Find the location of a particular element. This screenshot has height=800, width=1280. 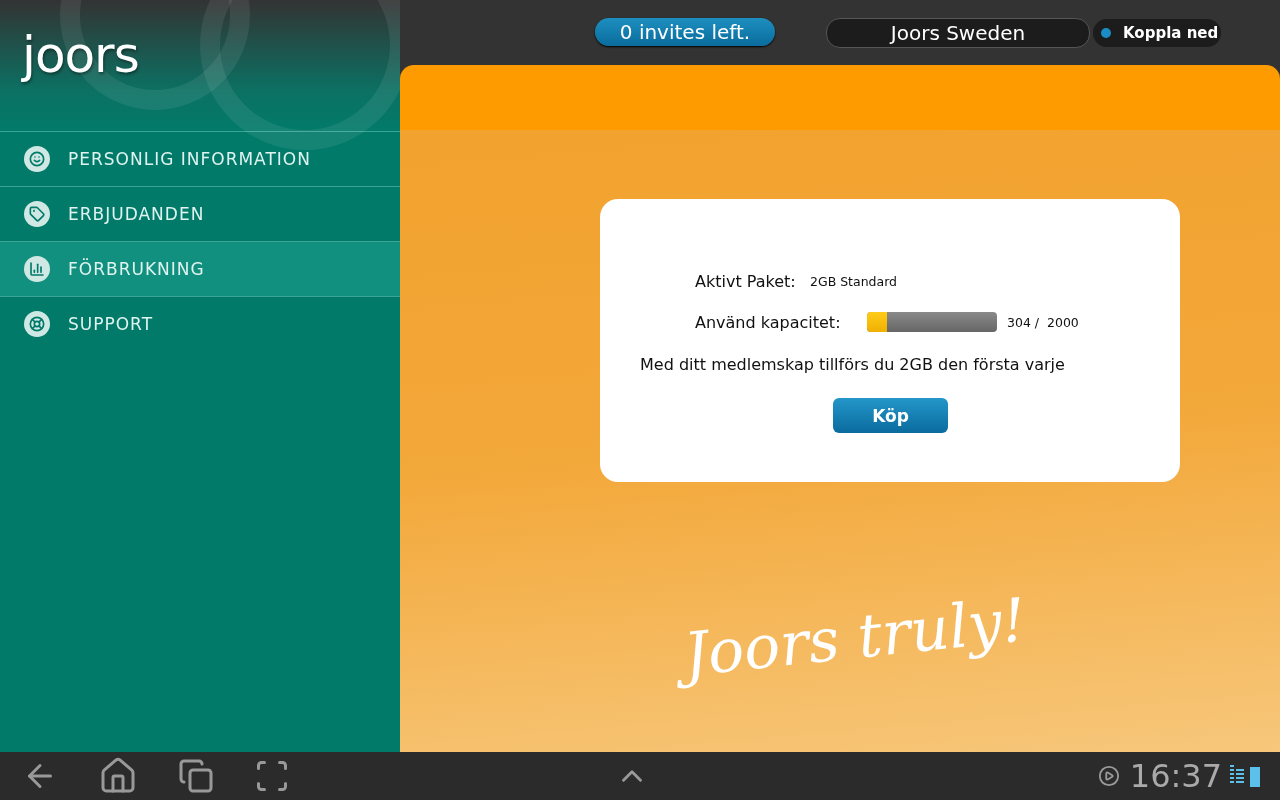

battery-icon is located at coordinates (1255, 776).